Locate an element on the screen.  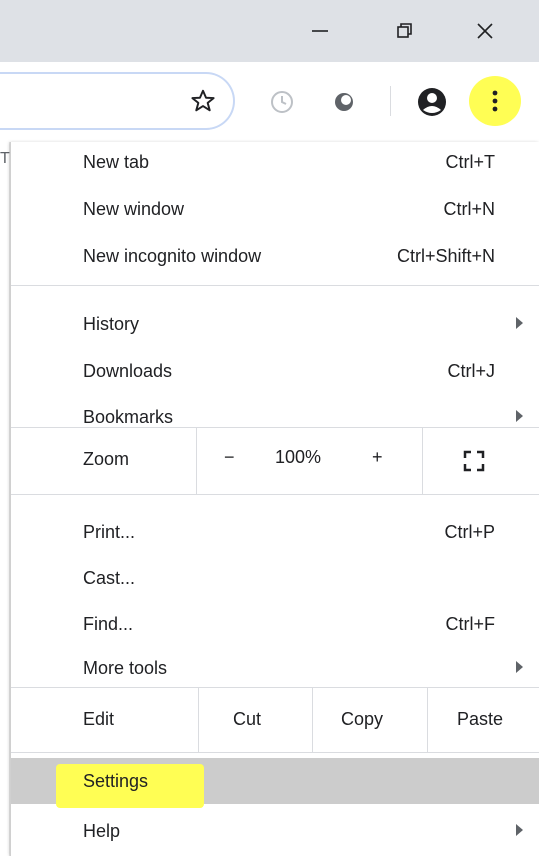
menu-item-new-window: New window Ctrl+N is located at coordinates (275, 209).